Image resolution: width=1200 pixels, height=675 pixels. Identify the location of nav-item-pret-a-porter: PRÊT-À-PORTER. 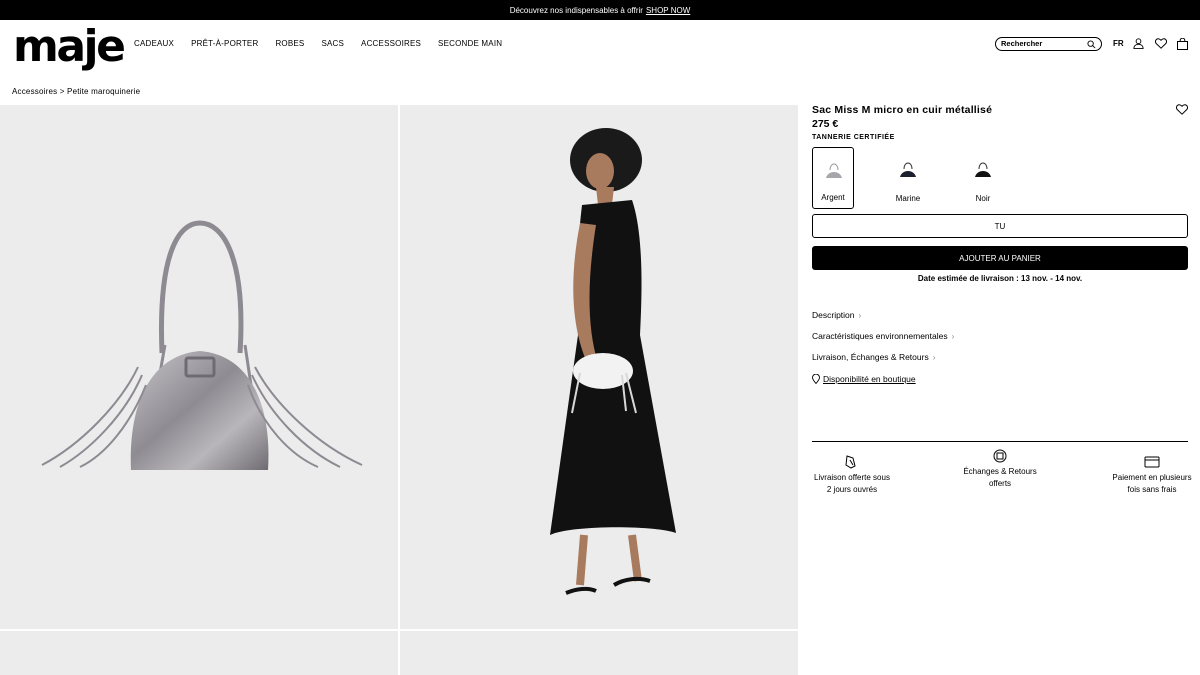
(224, 43).